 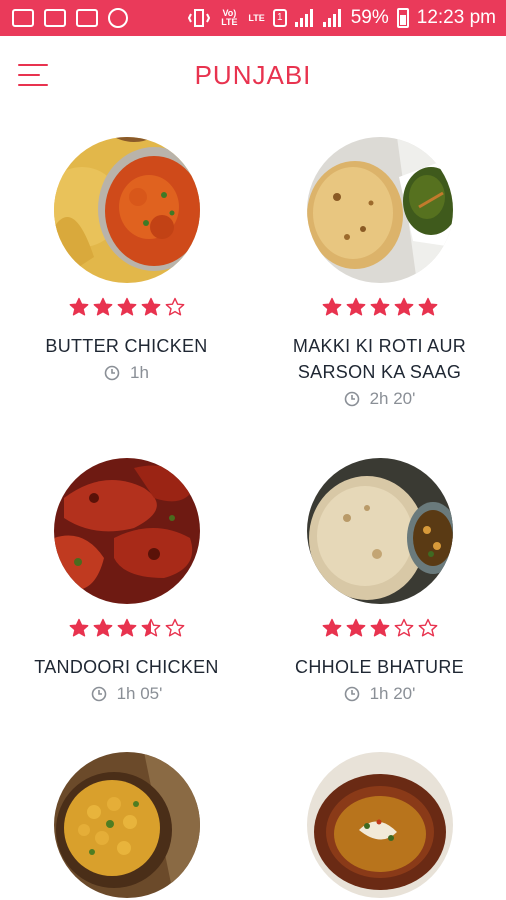 I want to click on cook-time: 1h 05', so click(x=126, y=694).